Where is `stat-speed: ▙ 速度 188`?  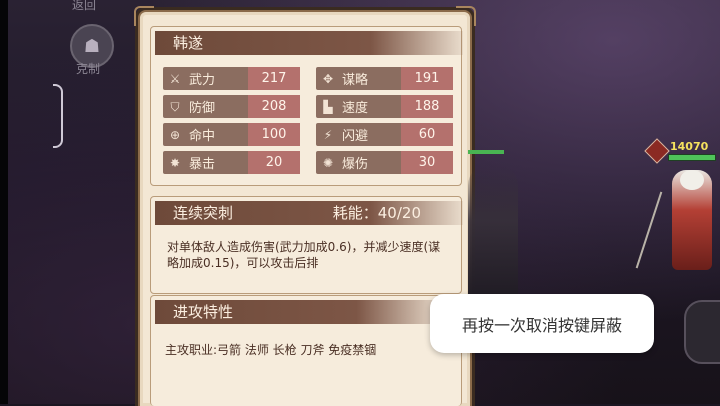
stat-speed: ▙ 速度 188 is located at coordinates (384, 106).